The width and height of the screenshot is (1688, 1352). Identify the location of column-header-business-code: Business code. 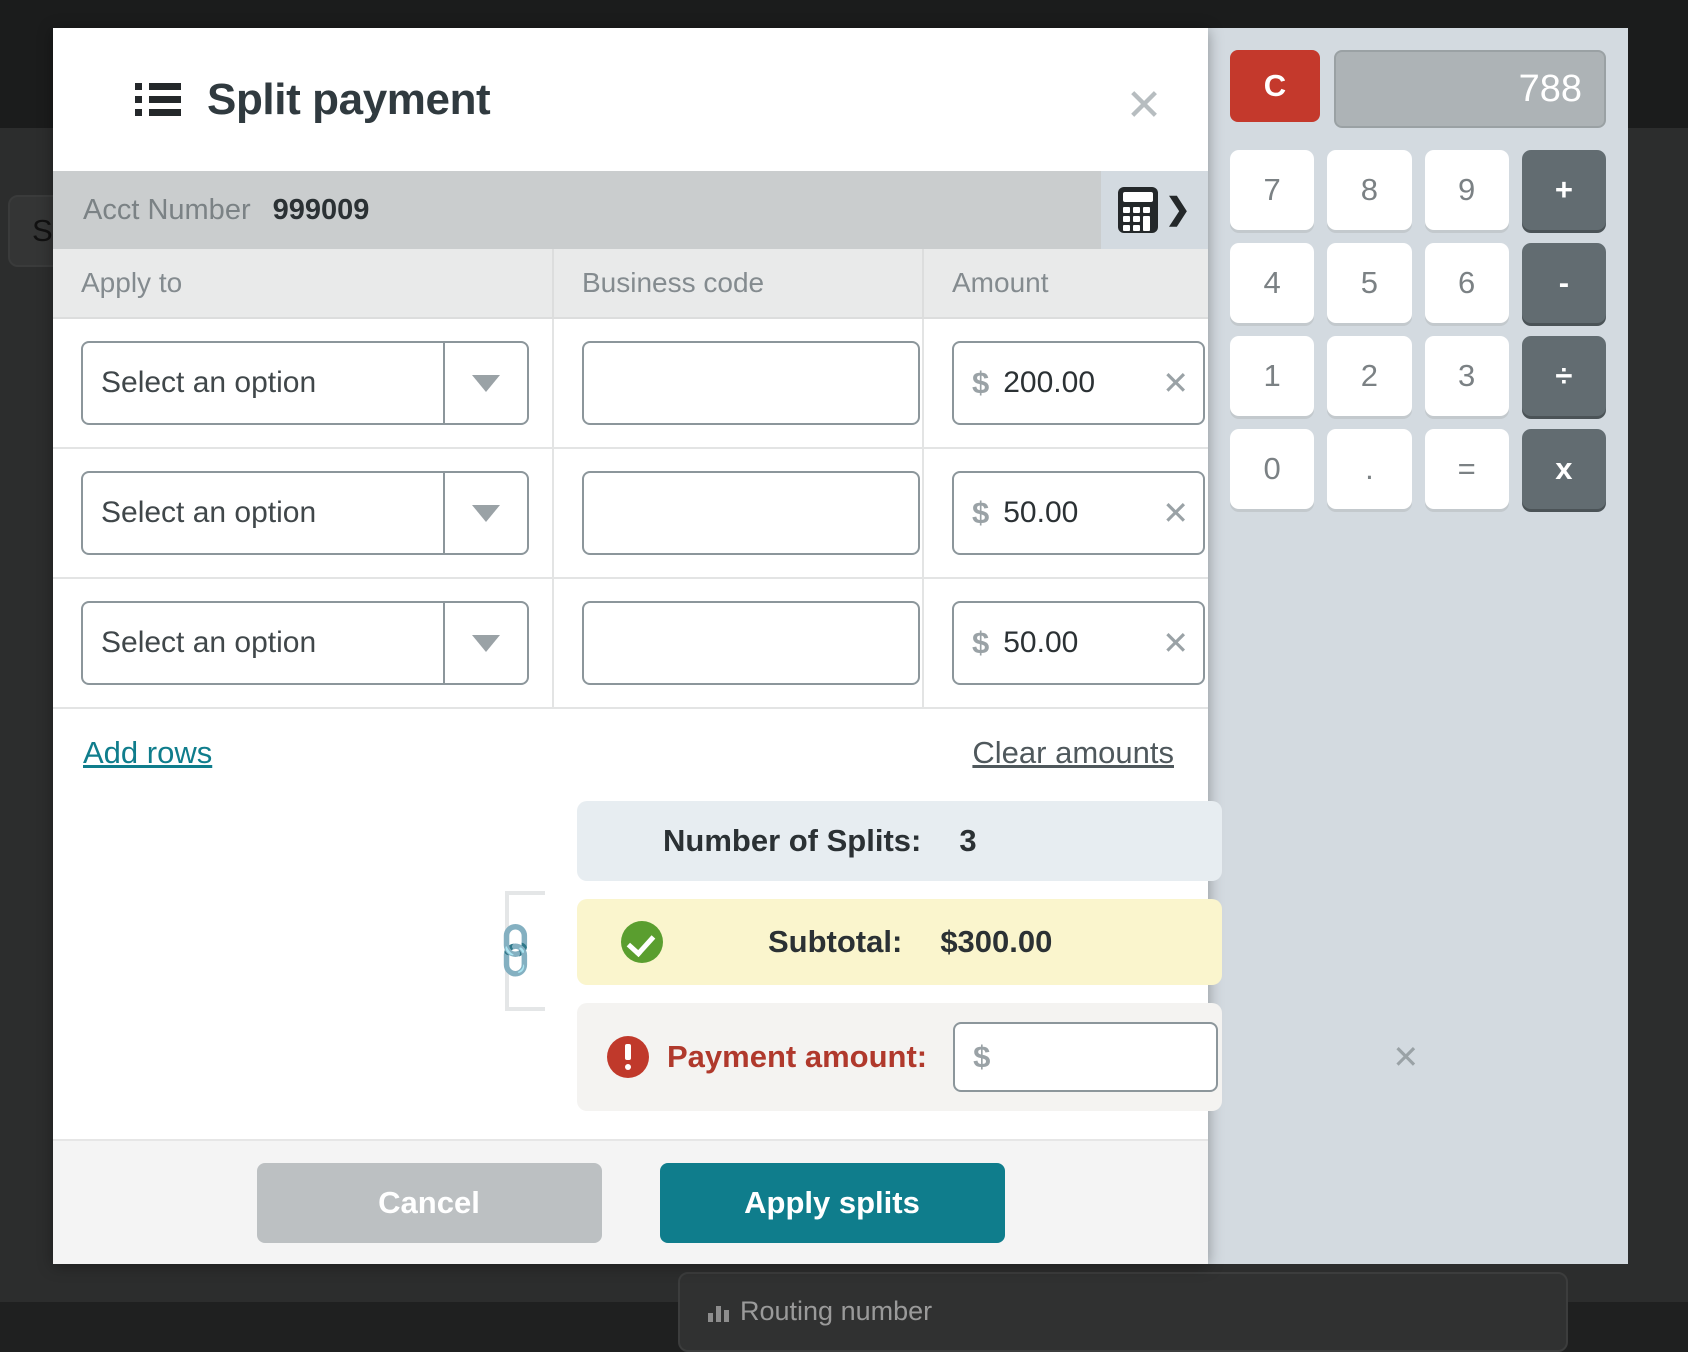
(738, 283).